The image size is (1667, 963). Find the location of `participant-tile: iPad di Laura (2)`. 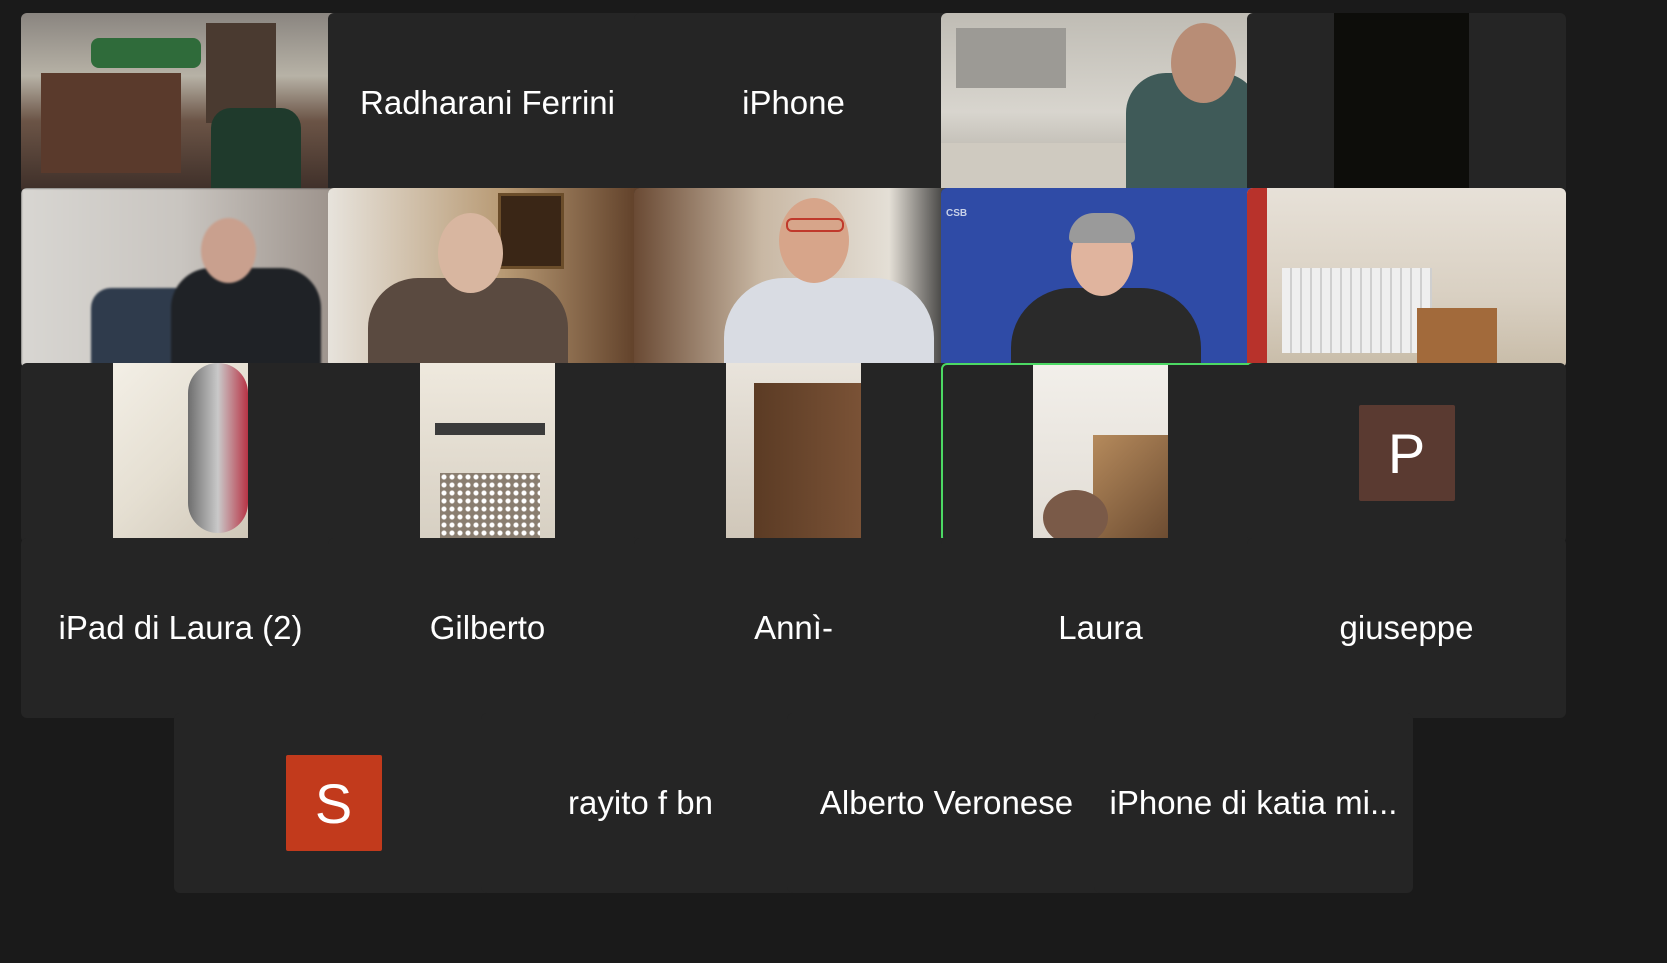

participant-tile: iPad di Laura (2) is located at coordinates (180, 628).